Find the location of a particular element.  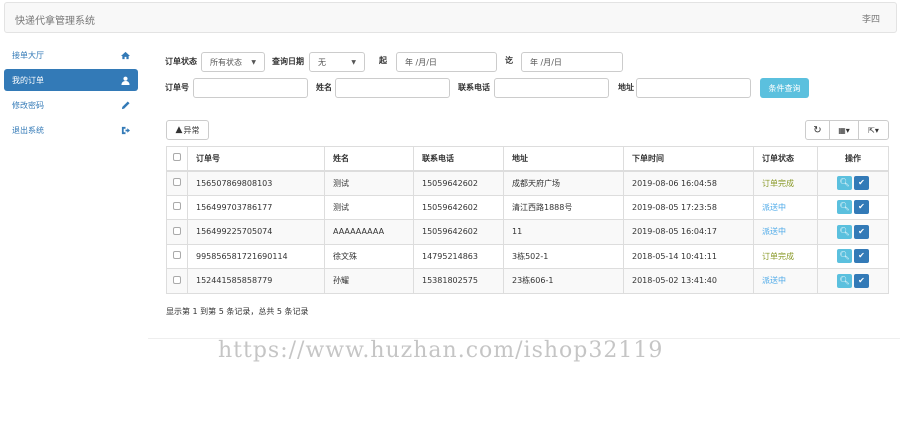

app-title: 快递代拿管理系统 is located at coordinates (55, 19).